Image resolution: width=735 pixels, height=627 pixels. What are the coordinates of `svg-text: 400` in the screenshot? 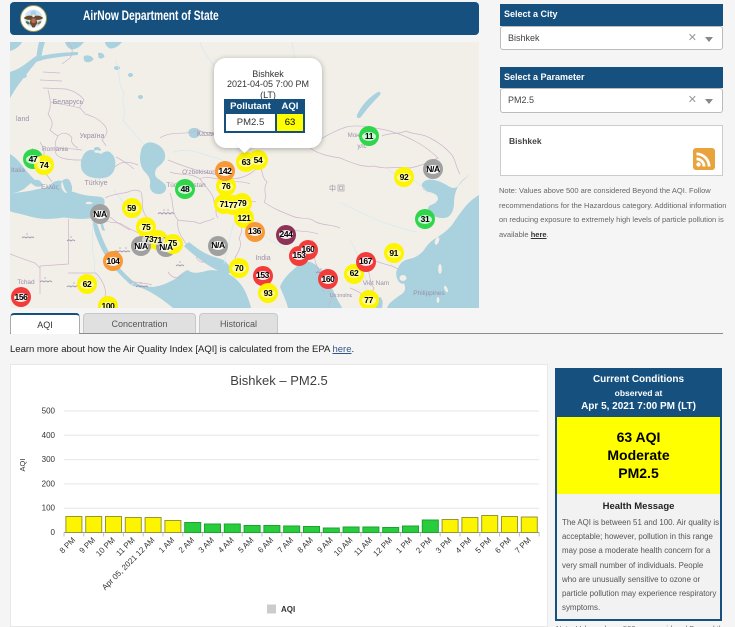 It's located at (49, 435).